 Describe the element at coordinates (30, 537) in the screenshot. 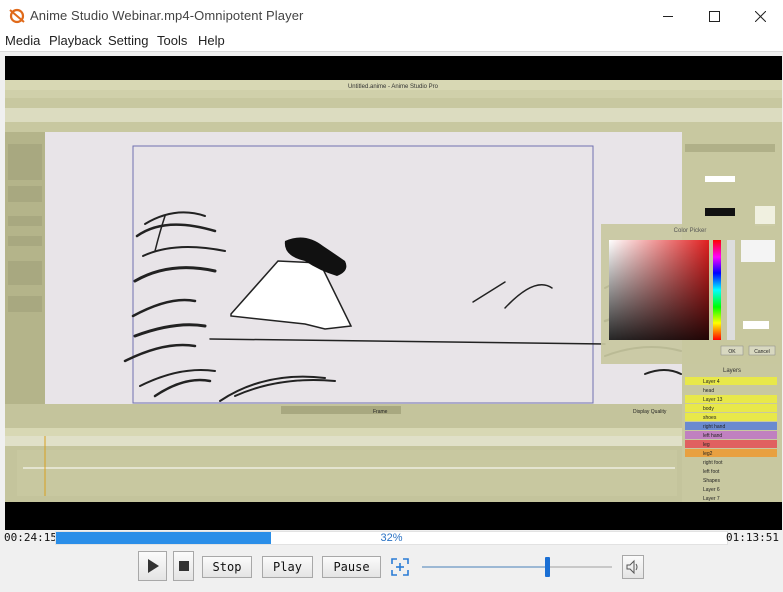

I see `current-time: 00:24:15` at that location.